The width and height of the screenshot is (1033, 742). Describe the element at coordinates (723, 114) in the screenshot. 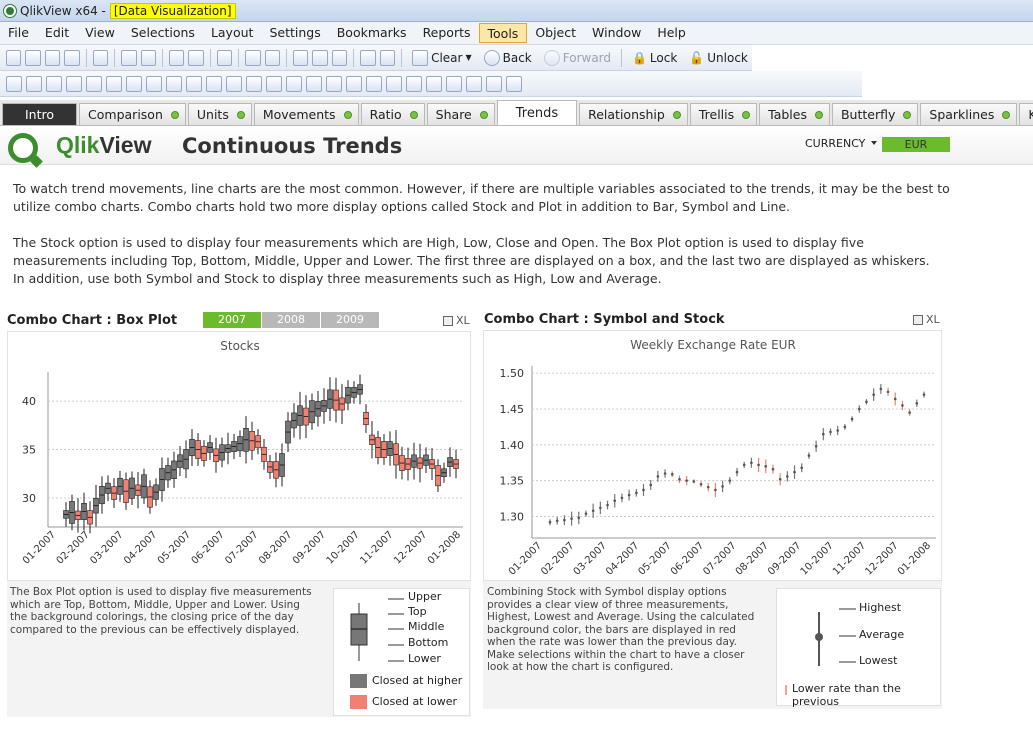

I see `tab-trellis: Trellis` at that location.